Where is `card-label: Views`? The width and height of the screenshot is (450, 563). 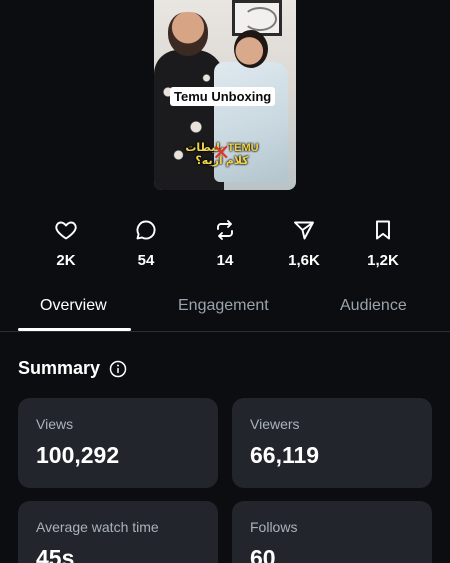
card-label: Views is located at coordinates (55, 424).